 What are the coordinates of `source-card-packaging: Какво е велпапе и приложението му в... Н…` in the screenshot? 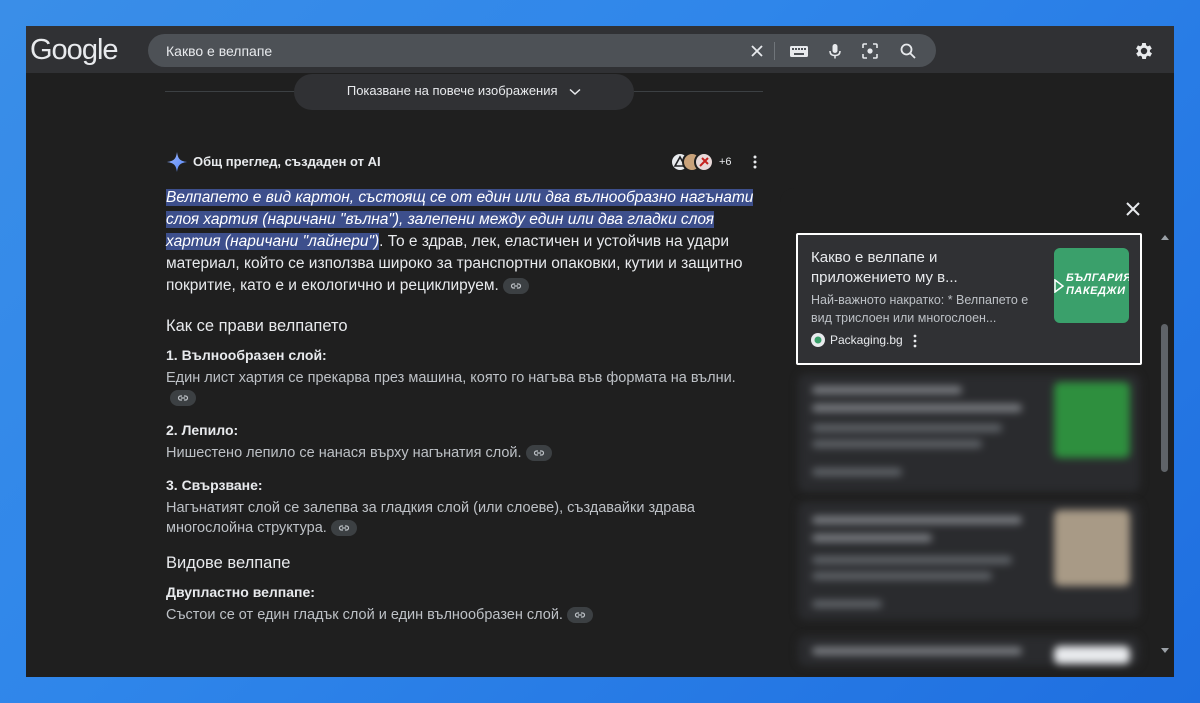 It's located at (969, 299).